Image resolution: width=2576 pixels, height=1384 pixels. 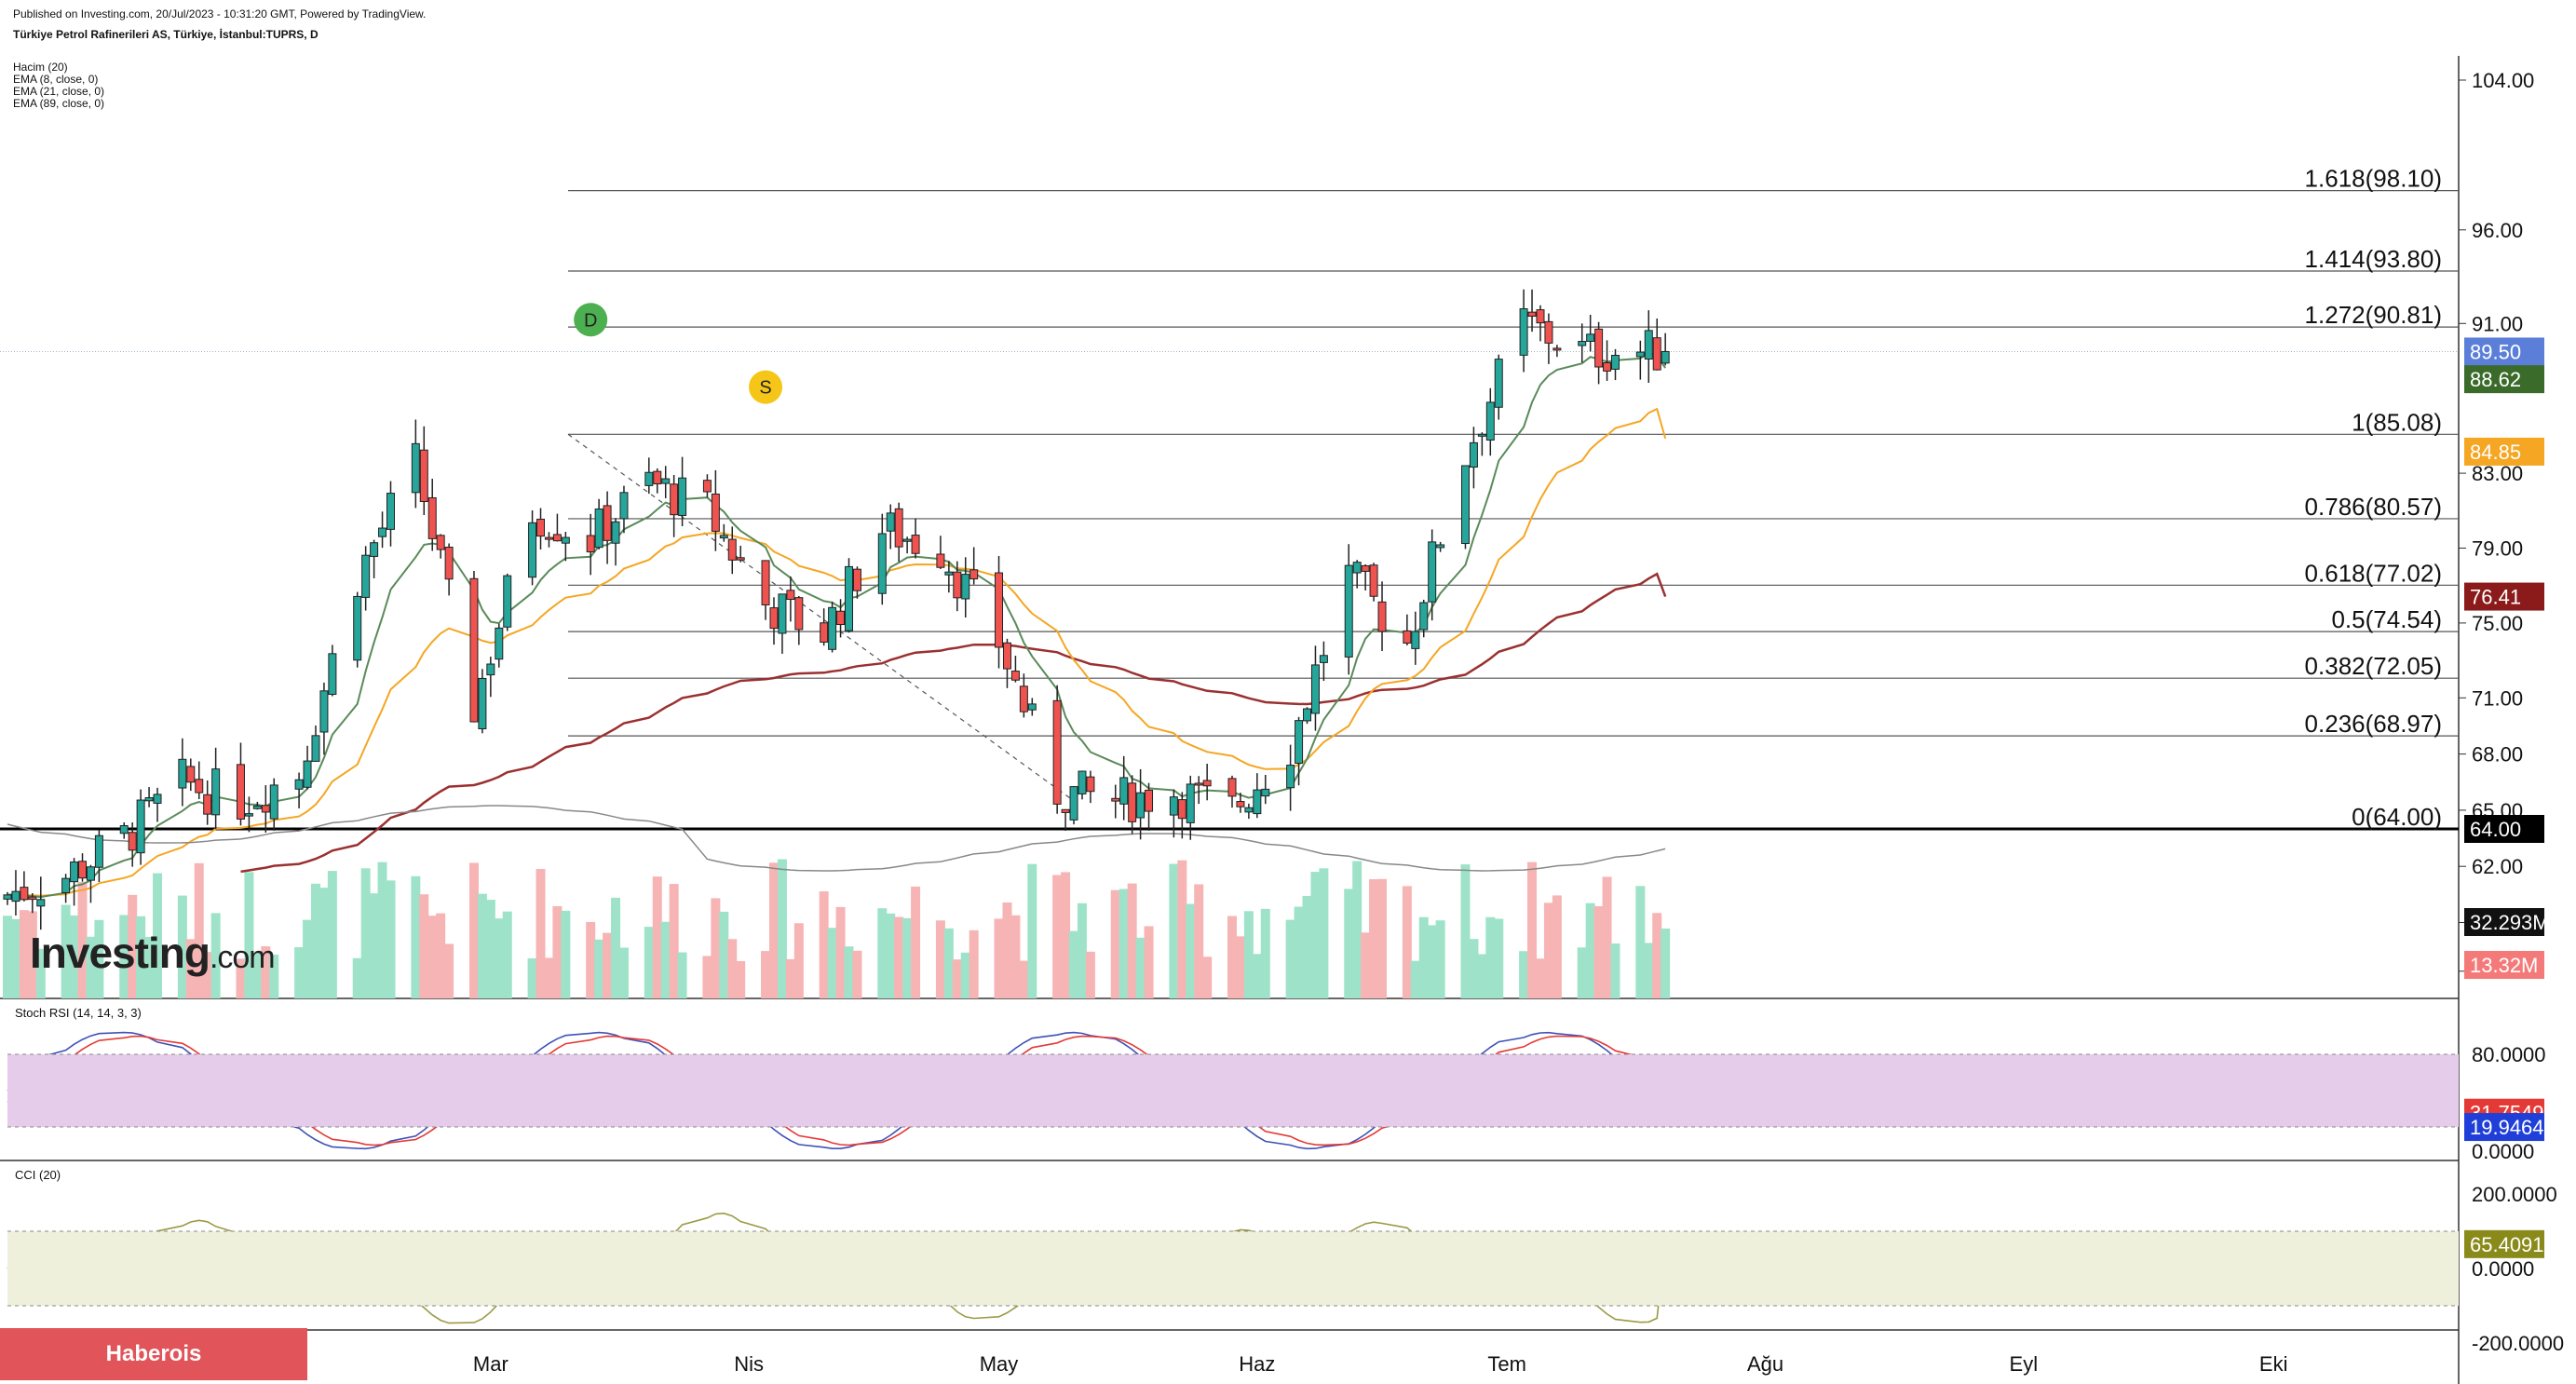 What do you see at coordinates (2497, 755) in the screenshot?
I see `y-tick-label: 68.00` at bounding box center [2497, 755].